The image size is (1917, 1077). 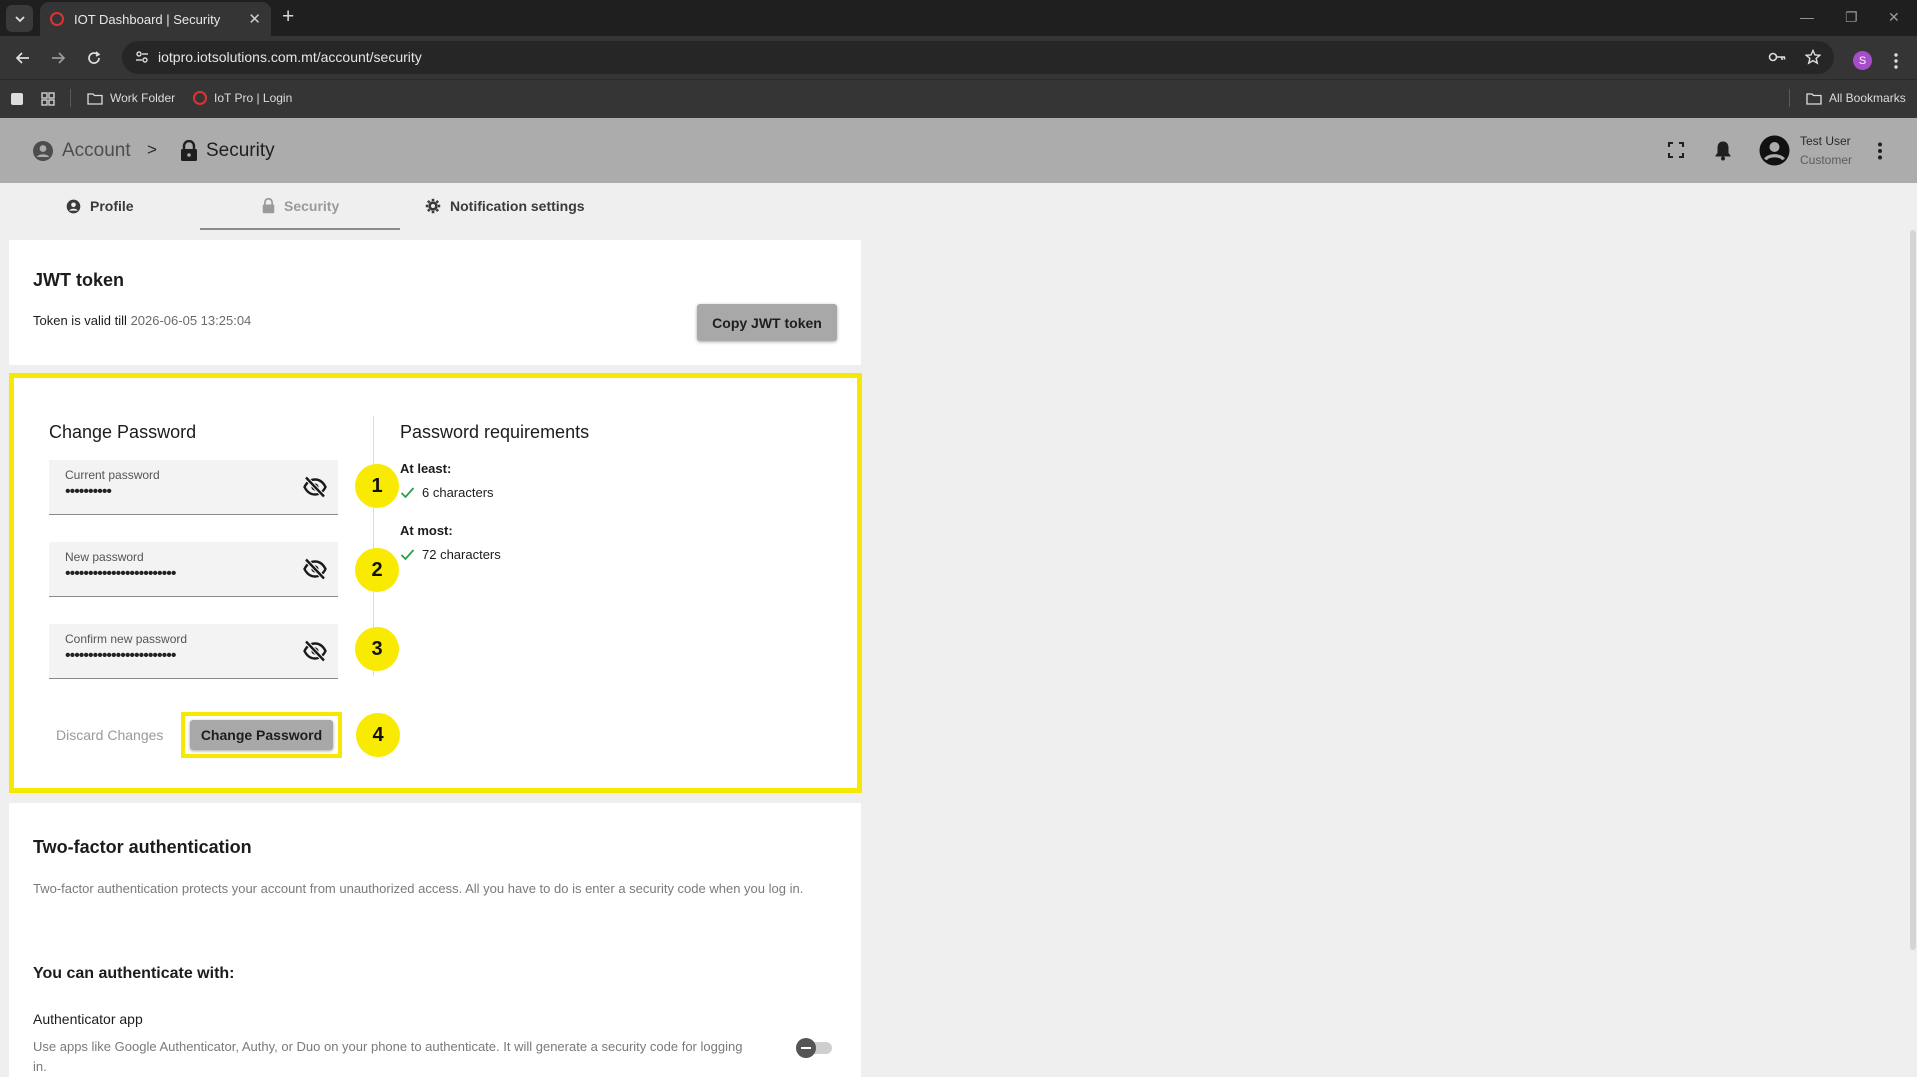 I want to click on authenticator-app-title: Authenticator app, so click(x=88, y=1019).